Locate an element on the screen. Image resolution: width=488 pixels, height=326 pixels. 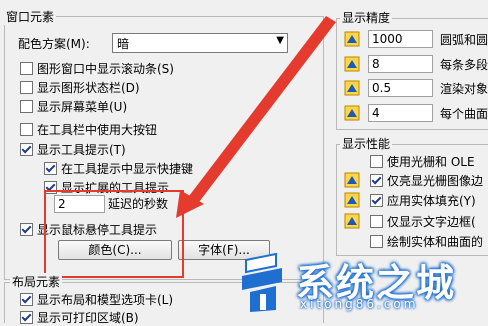
precision-input: 1000 is located at coordinates (400, 39).